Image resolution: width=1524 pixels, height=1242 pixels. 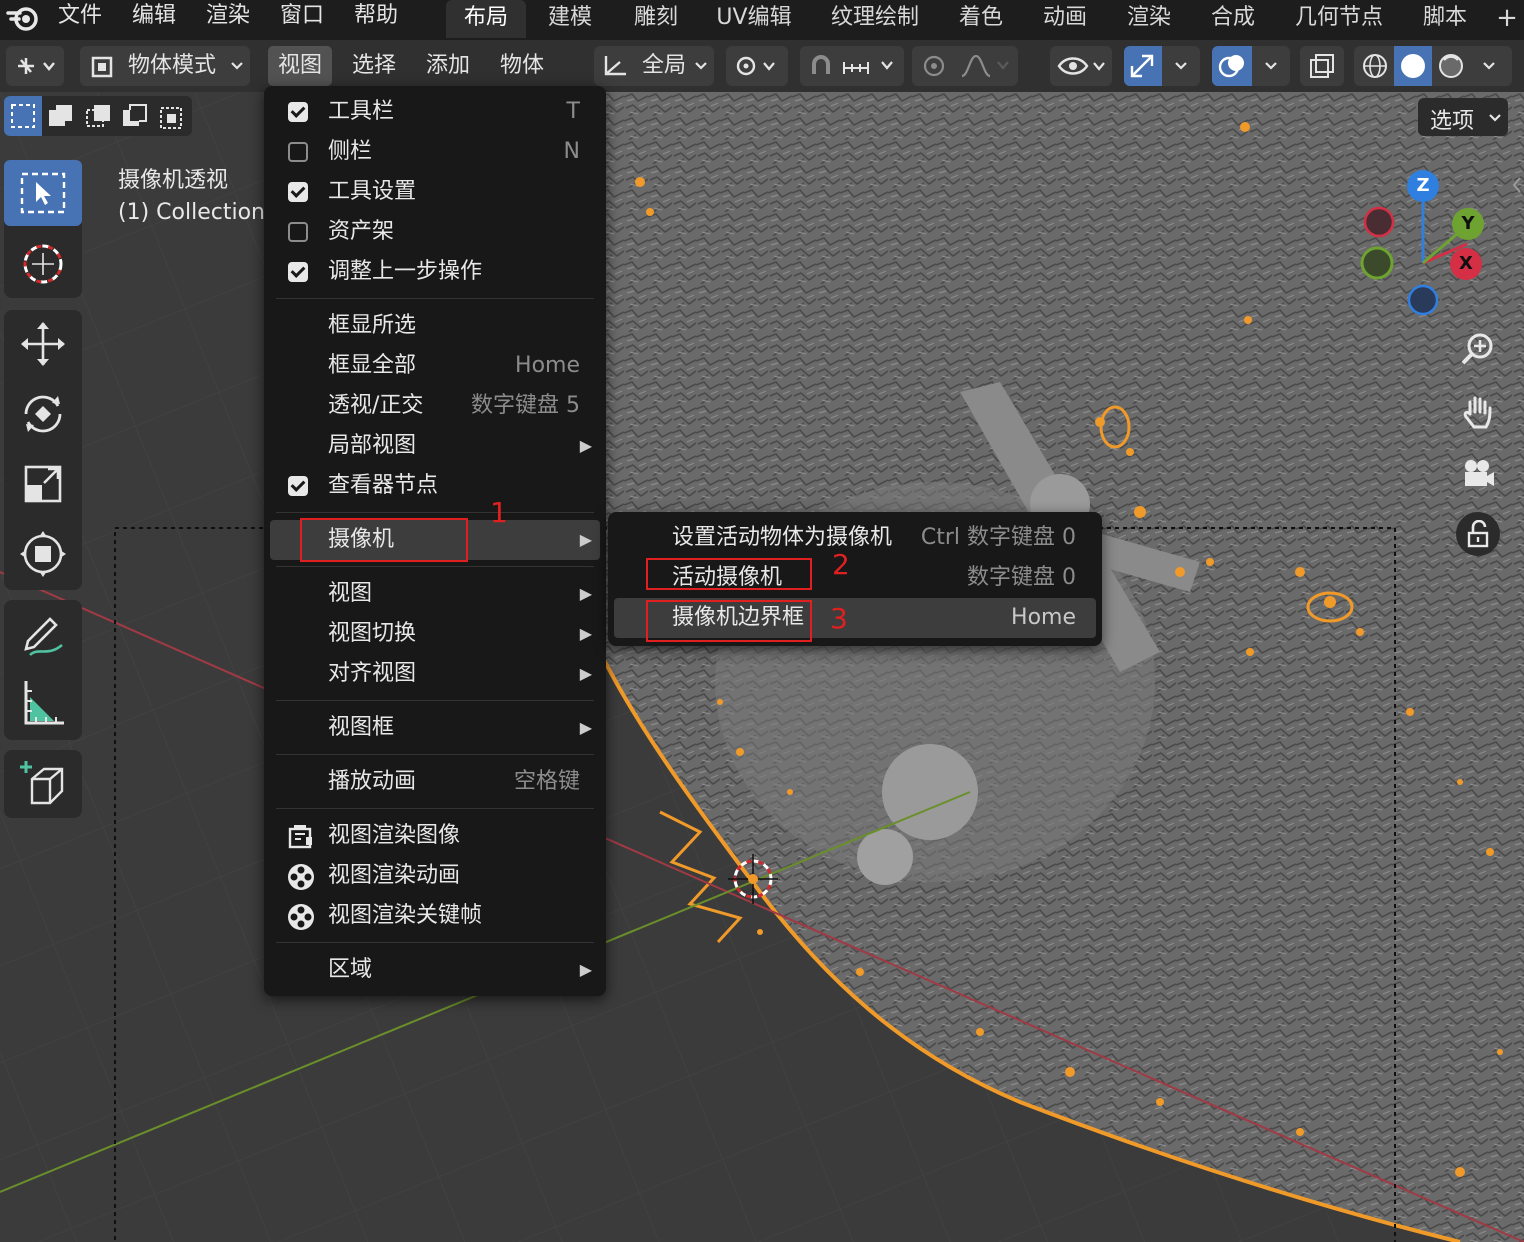 What do you see at coordinates (35, 66) in the screenshot?
I see `editor-type-button` at bounding box center [35, 66].